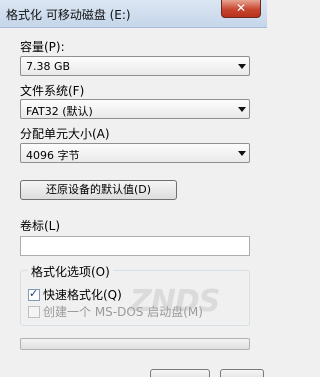  What do you see at coordinates (40, 226) in the screenshot?
I see `volume-label: 卷标(L)` at bounding box center [40, 226].